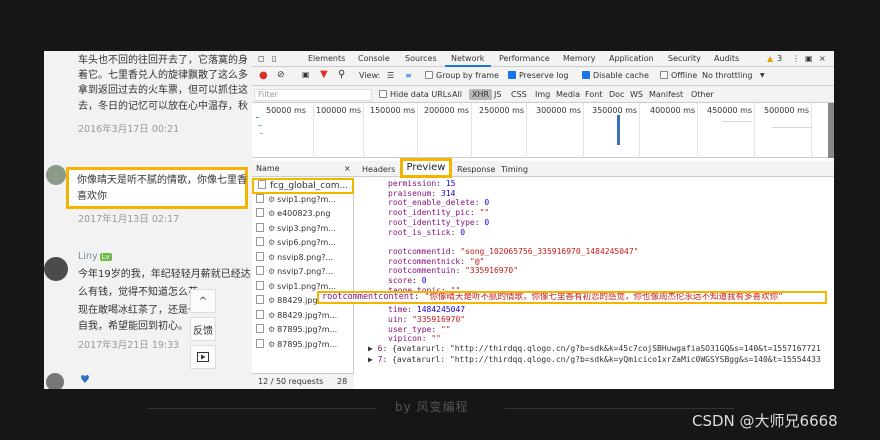 This screenshot has height=440, width=880. I want to click on username-text: Liny, so click(88, 256).